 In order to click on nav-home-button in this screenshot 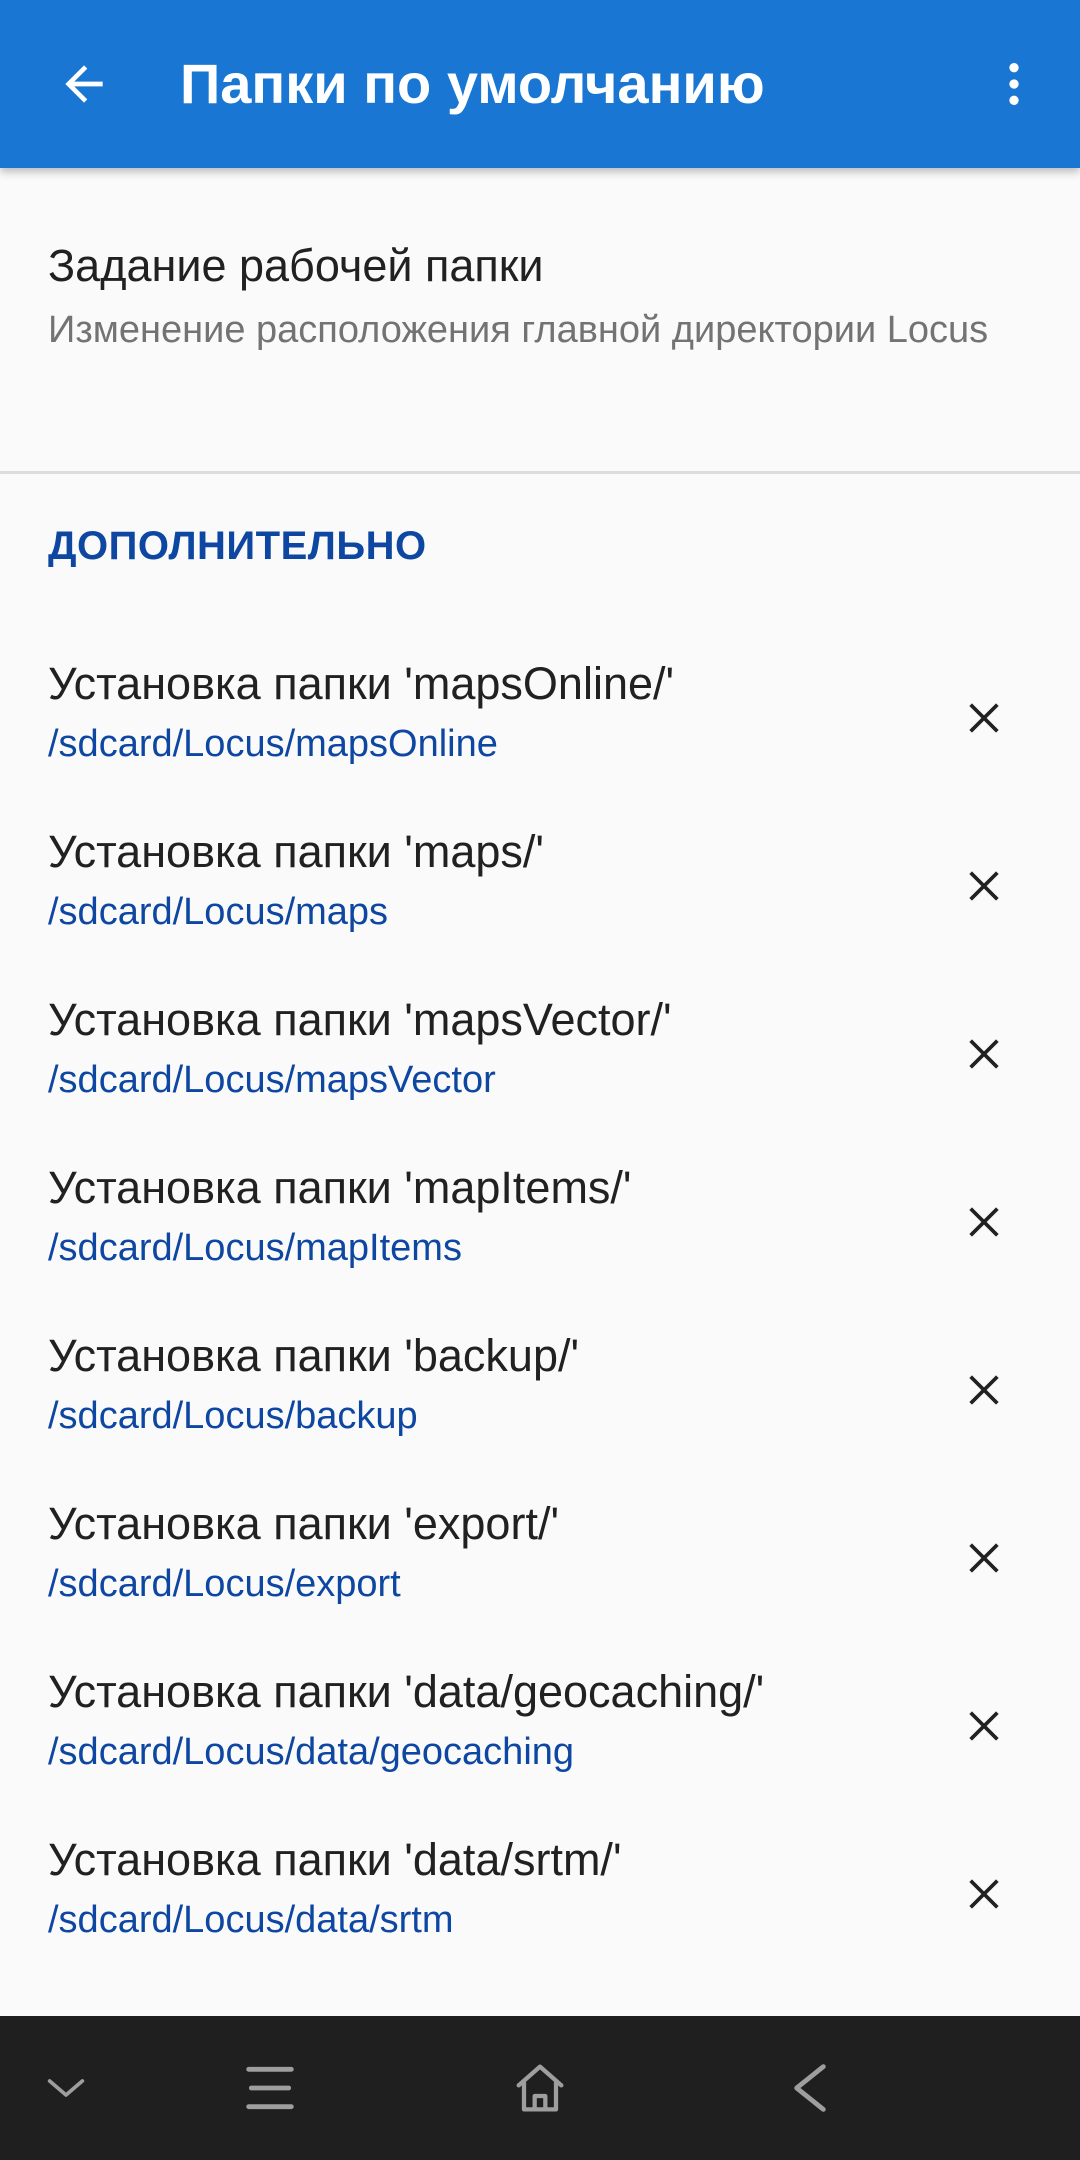, I will do `click(540, 2088)`.